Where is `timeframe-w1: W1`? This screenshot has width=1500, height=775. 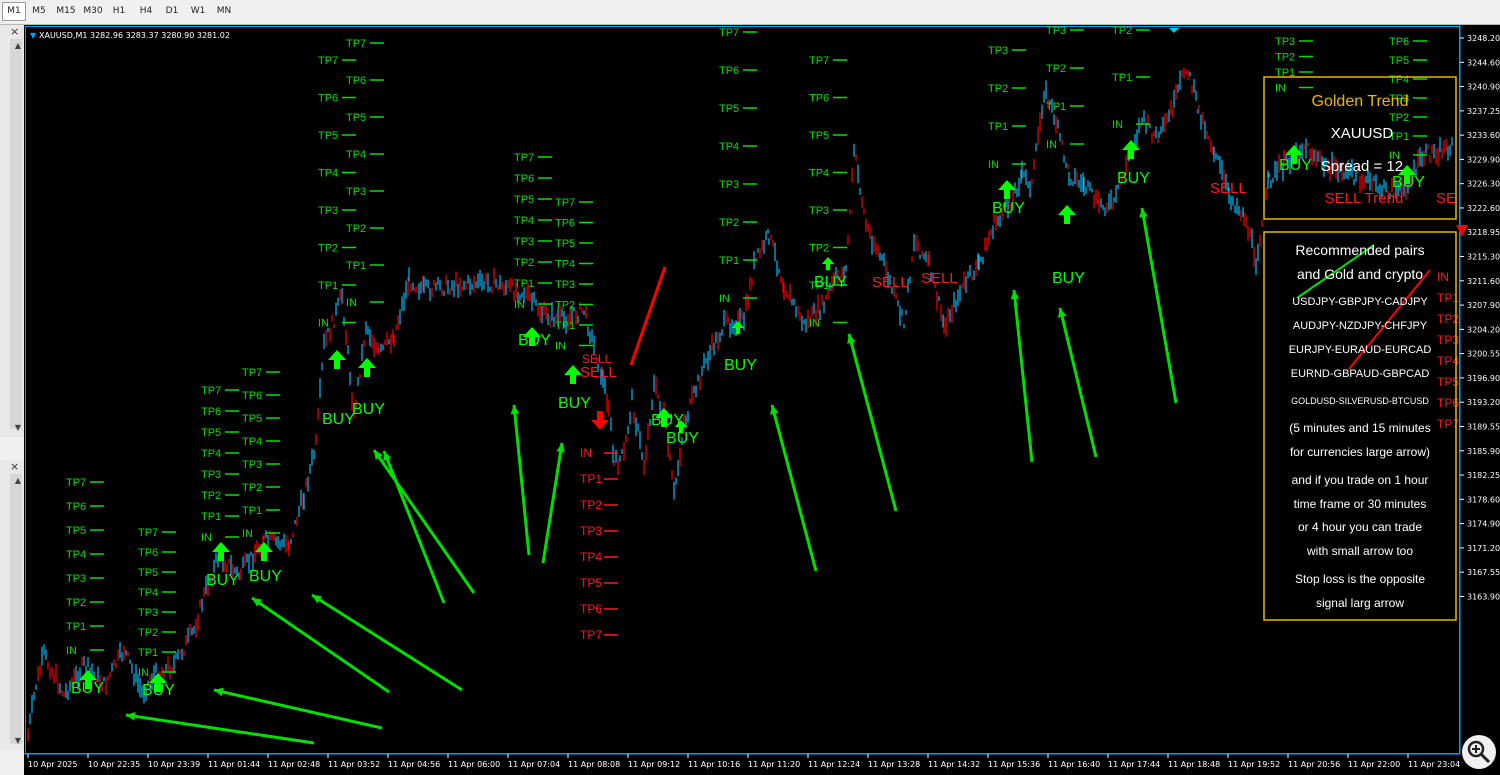 timeframe-w1: W1 is located at coordinates (198, 11).